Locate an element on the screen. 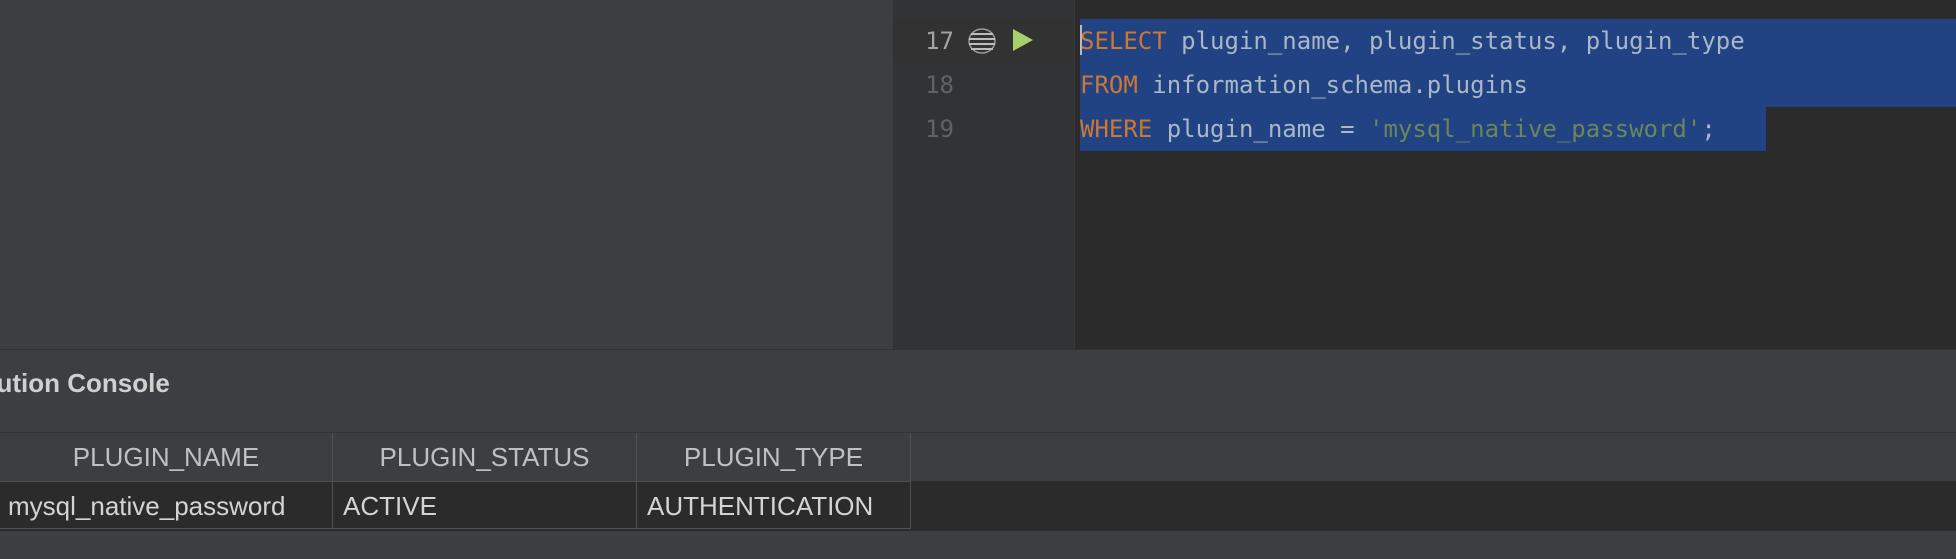 The width and height of the screenshot is (1956, 559). console-title: cution Console is located at coordinates (85, 383).